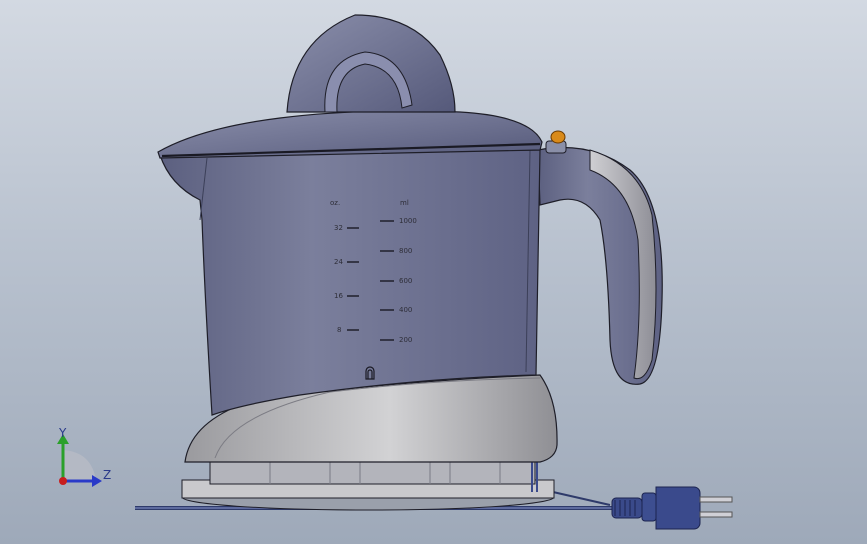 This screenshot has height=544, width=867. What do you see at coordinates (556, 142) in the screenshot?
I see `lid-release-button` at bounding box center [556, 142].